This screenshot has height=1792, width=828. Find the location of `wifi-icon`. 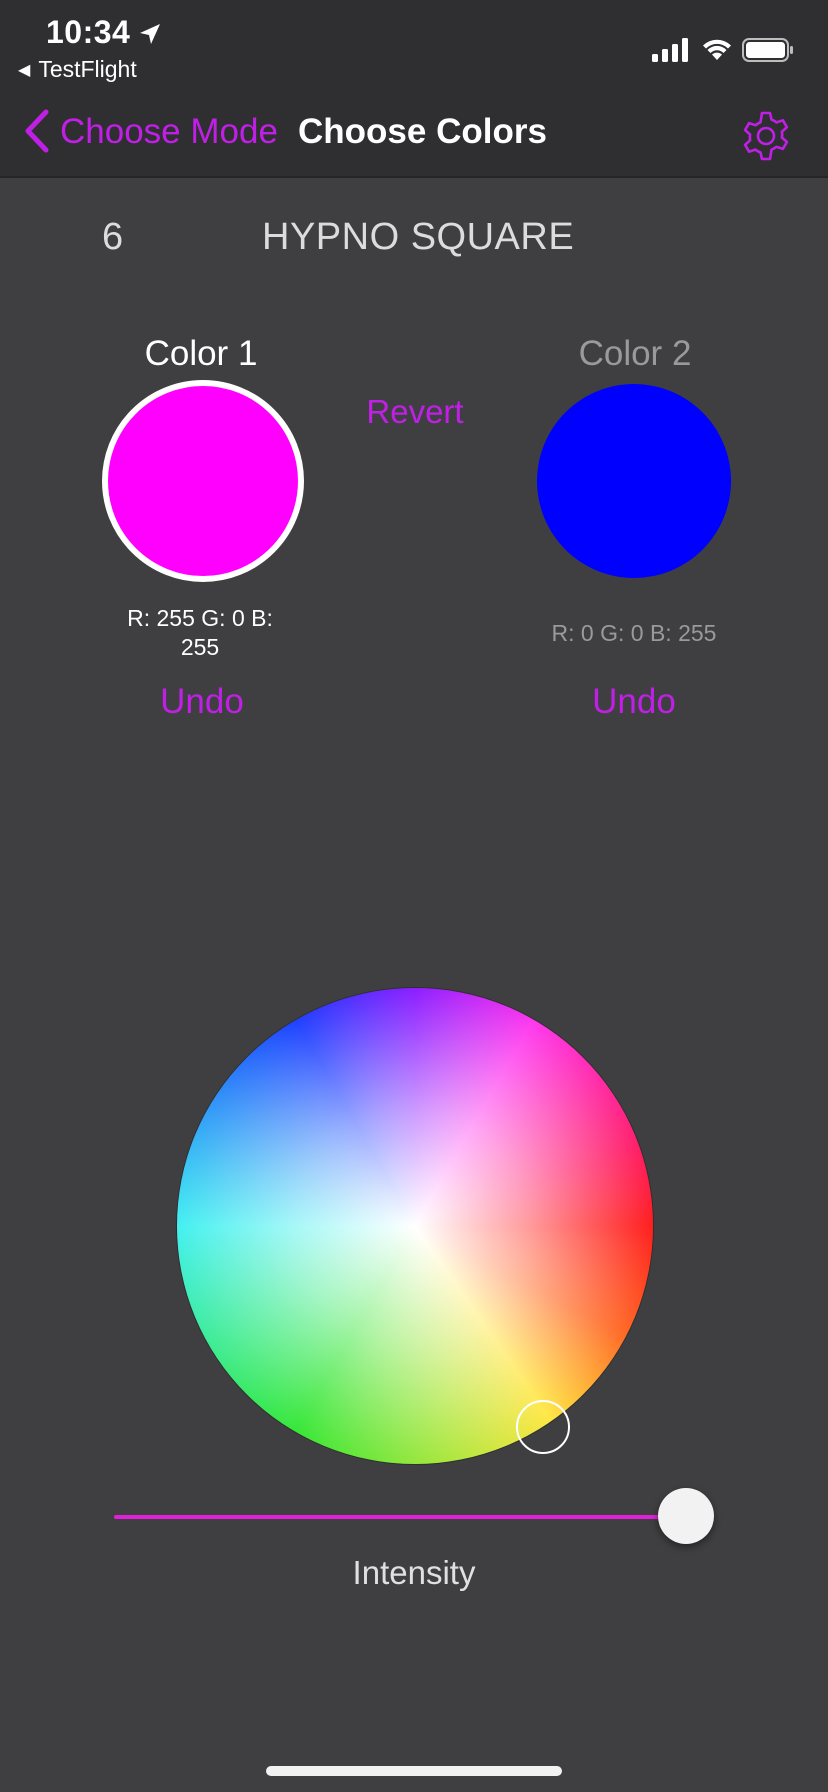

wifi-icon is located at coordinates (717, 49).